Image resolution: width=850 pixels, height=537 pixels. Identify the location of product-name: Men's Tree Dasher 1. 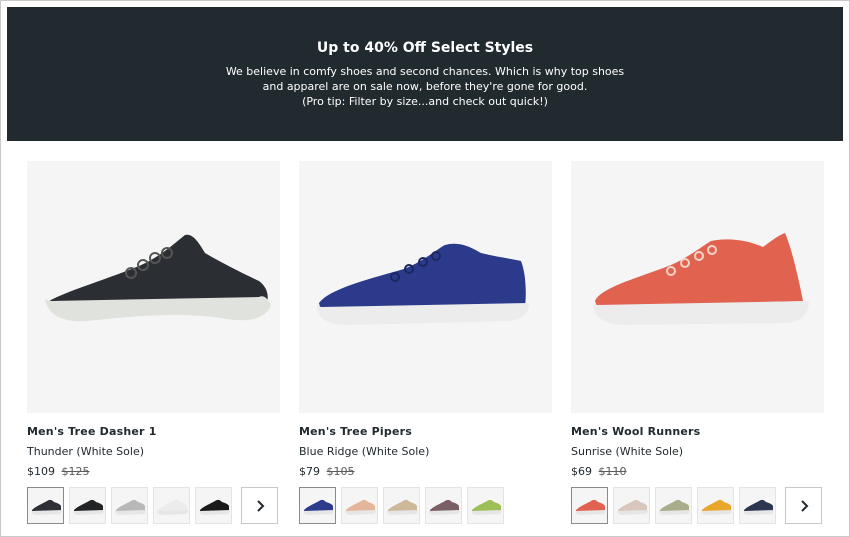
(153, 431).